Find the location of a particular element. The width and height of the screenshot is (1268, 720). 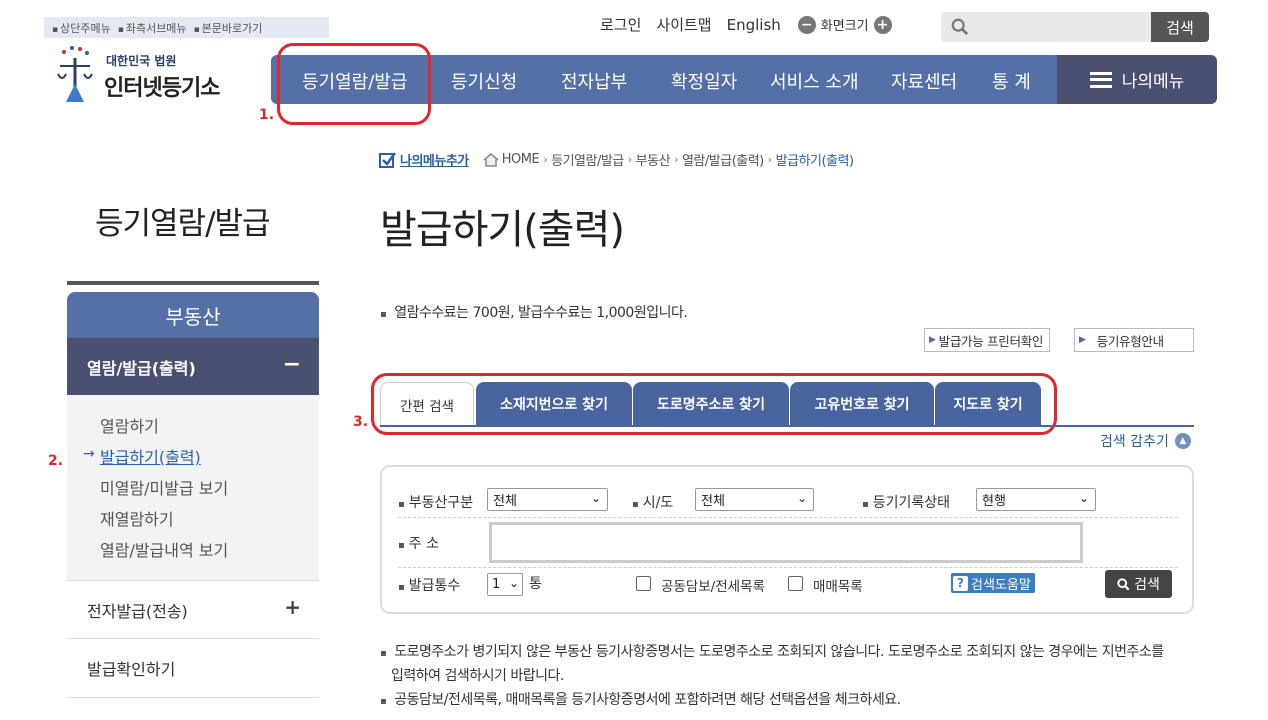

trade-list-checkbox is located at coordinates (795, 583).